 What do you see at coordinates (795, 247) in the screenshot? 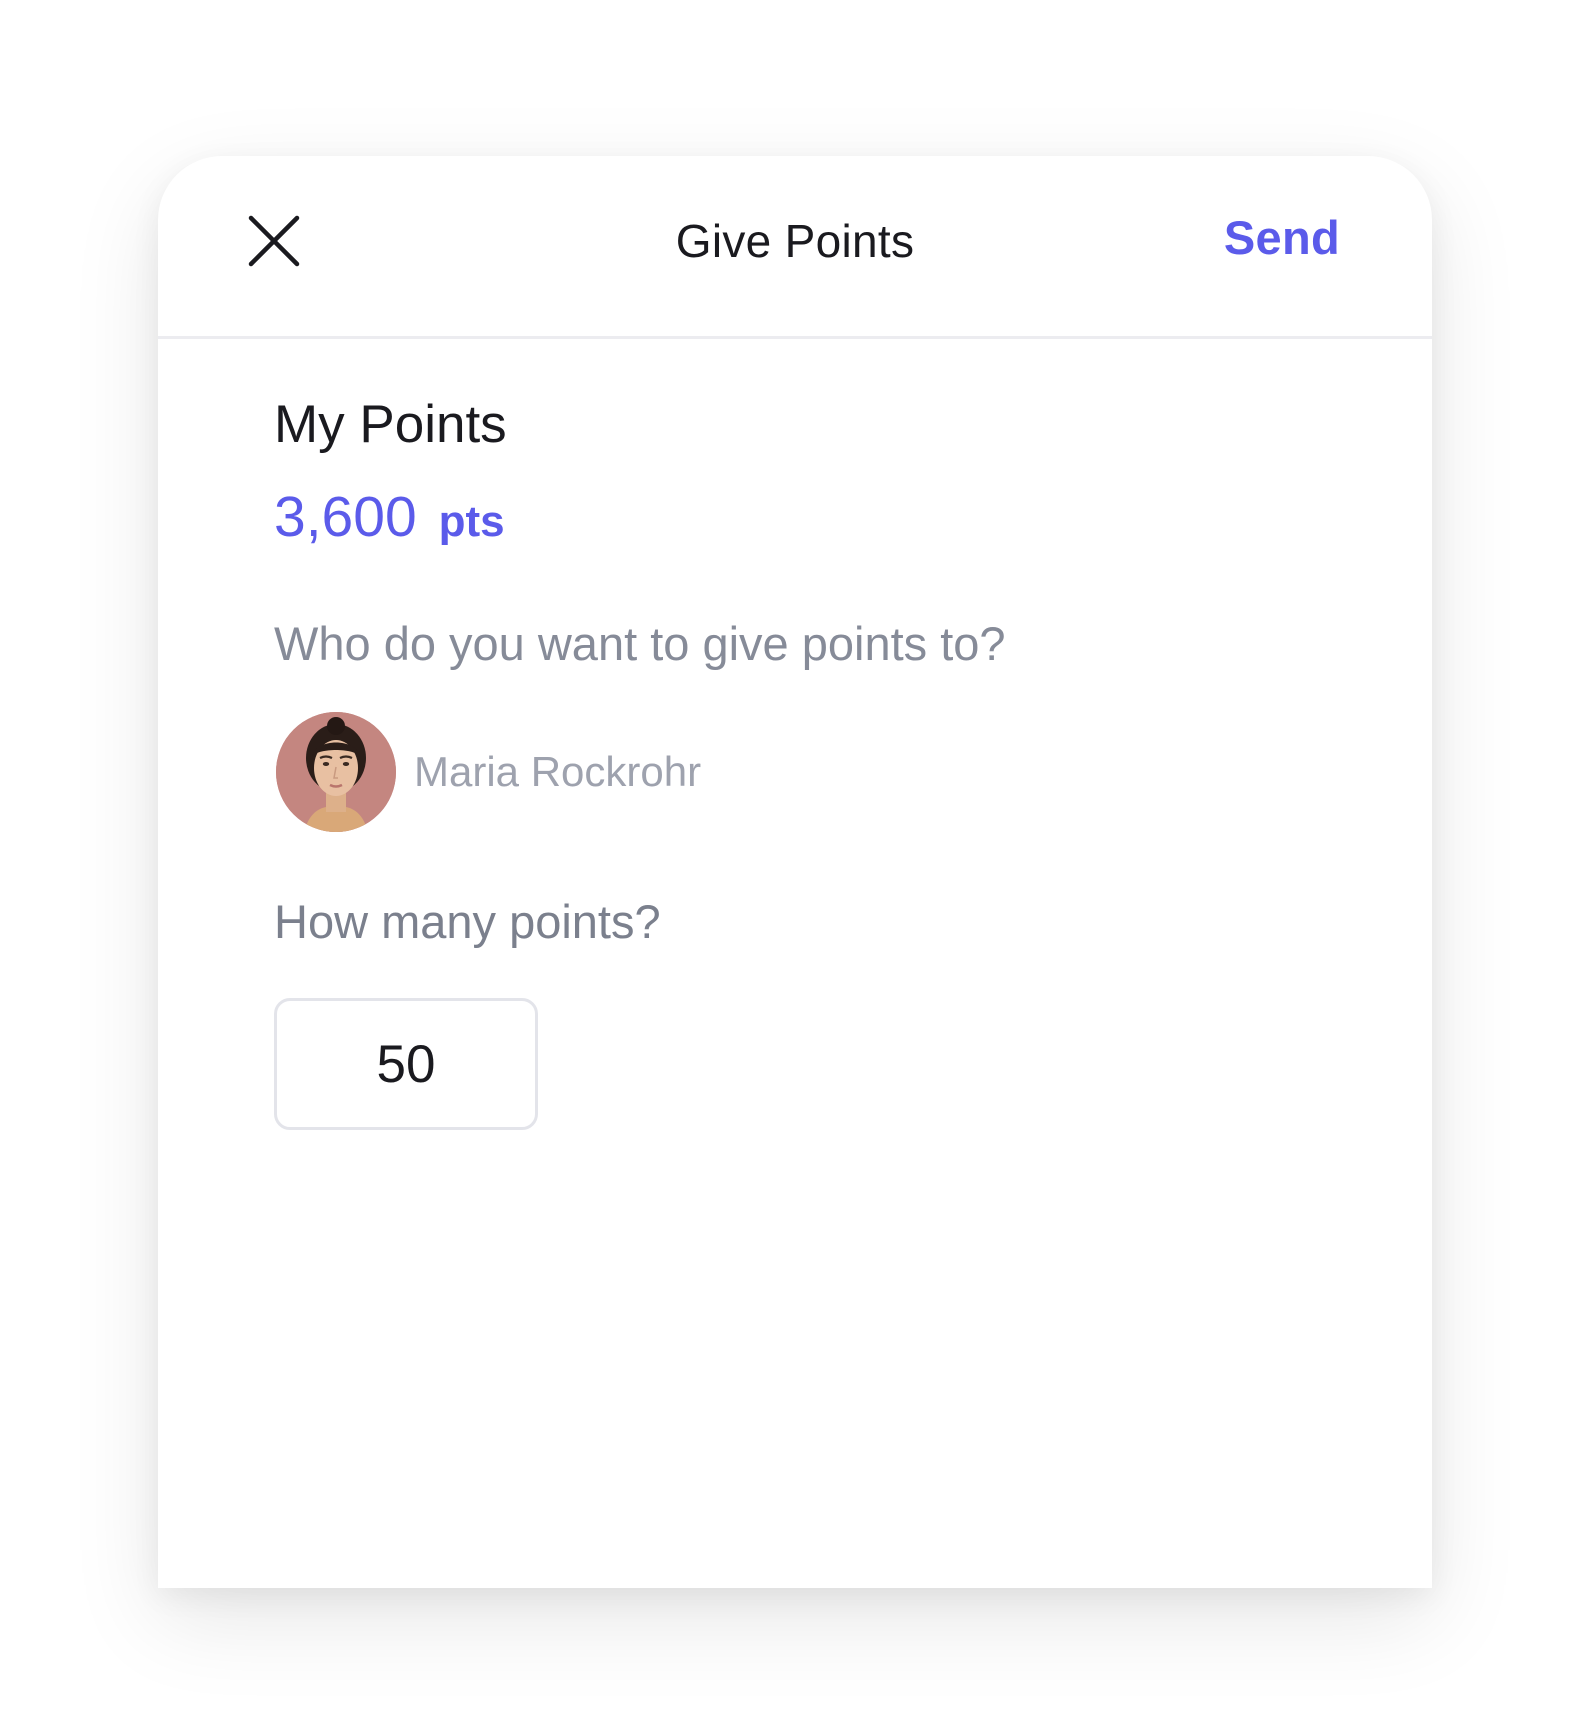
I see `header-bar: Give Points Send` at bounding box center [795, 247].